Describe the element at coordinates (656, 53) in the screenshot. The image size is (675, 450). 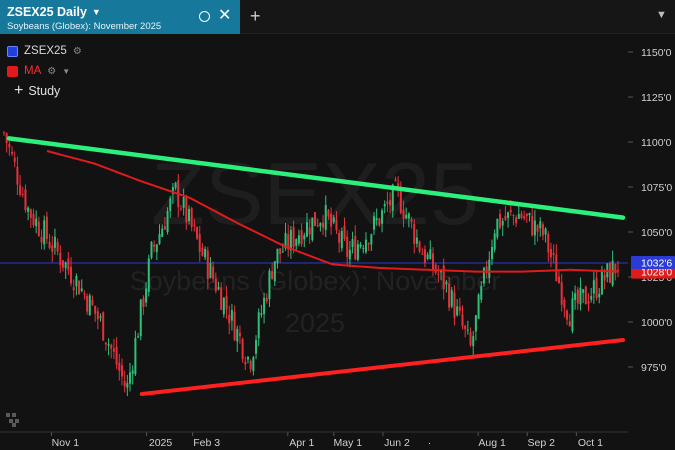
I see `y-tick-label: 1150'0` at that location.